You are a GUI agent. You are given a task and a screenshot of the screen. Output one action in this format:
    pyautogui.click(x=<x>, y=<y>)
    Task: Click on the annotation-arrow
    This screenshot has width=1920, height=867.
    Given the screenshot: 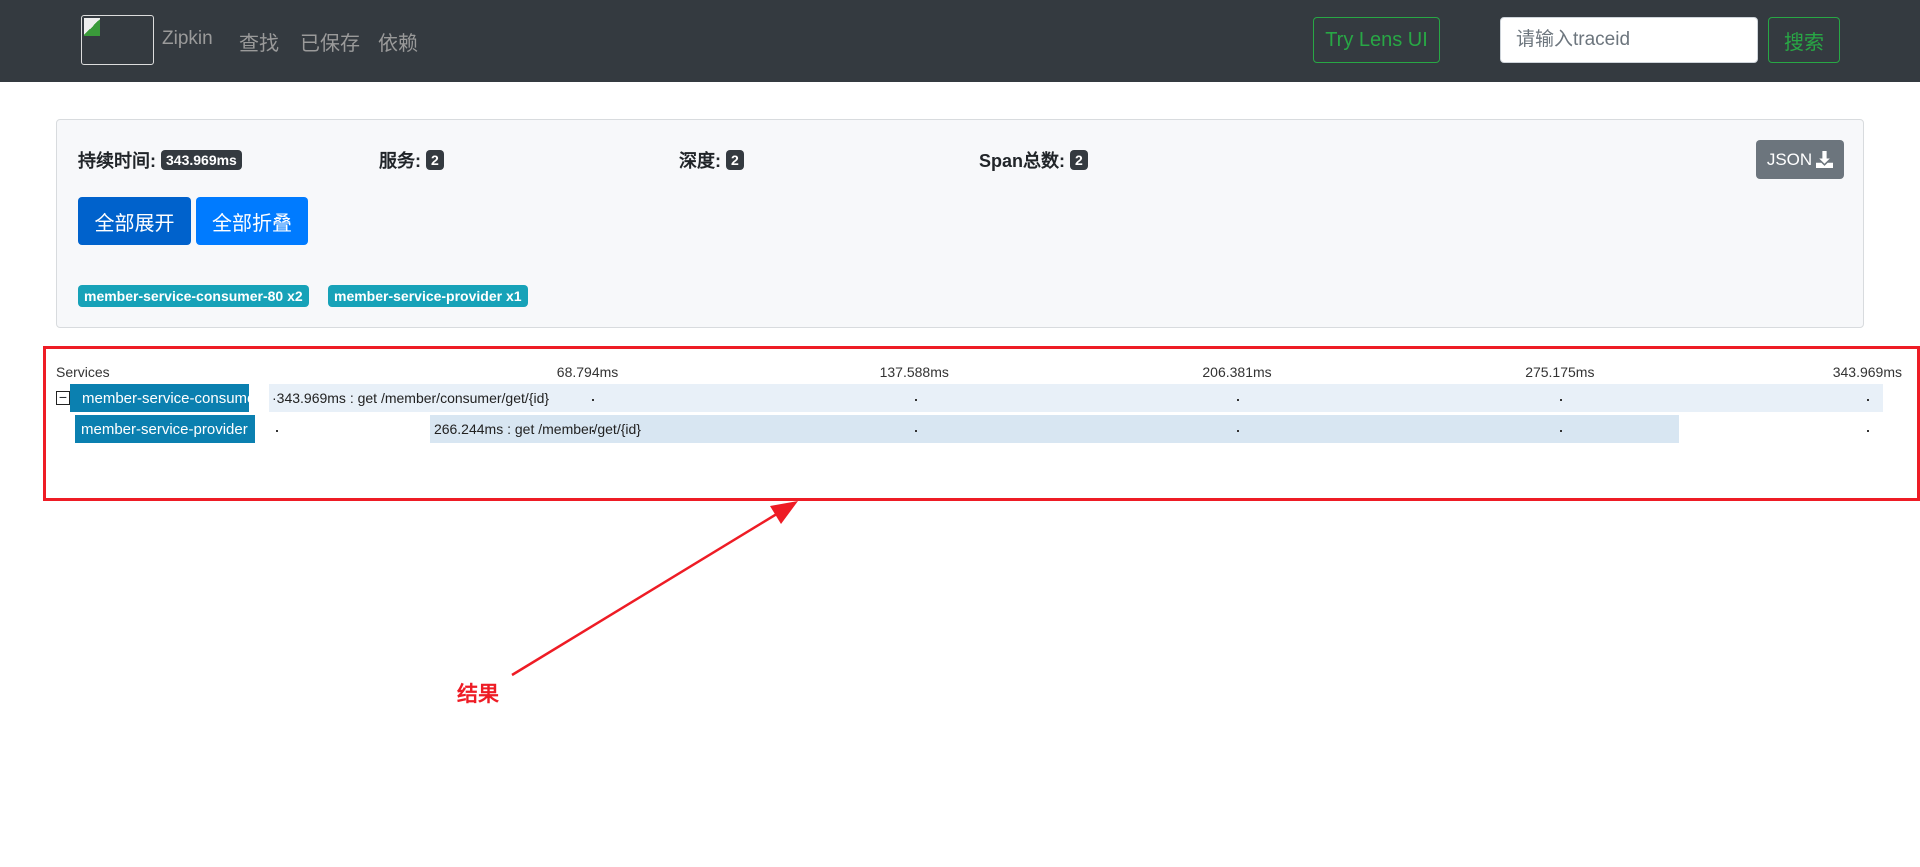 What is the action you would take?
    pyautogui.click(x=654, y=589)
    